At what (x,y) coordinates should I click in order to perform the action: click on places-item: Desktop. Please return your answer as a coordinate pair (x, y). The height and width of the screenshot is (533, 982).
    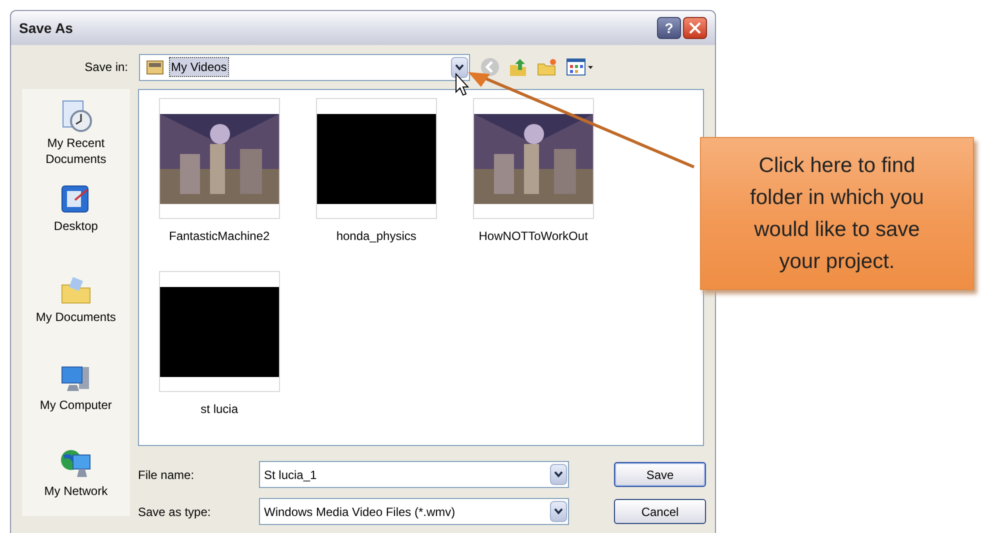
    Looking at the image, I should click on (76, 227).